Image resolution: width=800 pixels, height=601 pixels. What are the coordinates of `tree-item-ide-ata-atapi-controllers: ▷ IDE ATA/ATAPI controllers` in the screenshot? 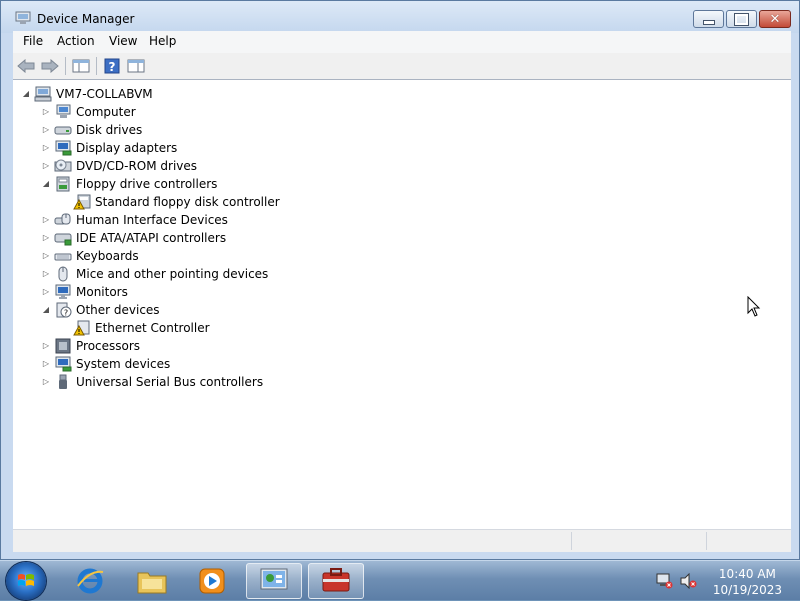 It's located at (133, 238).